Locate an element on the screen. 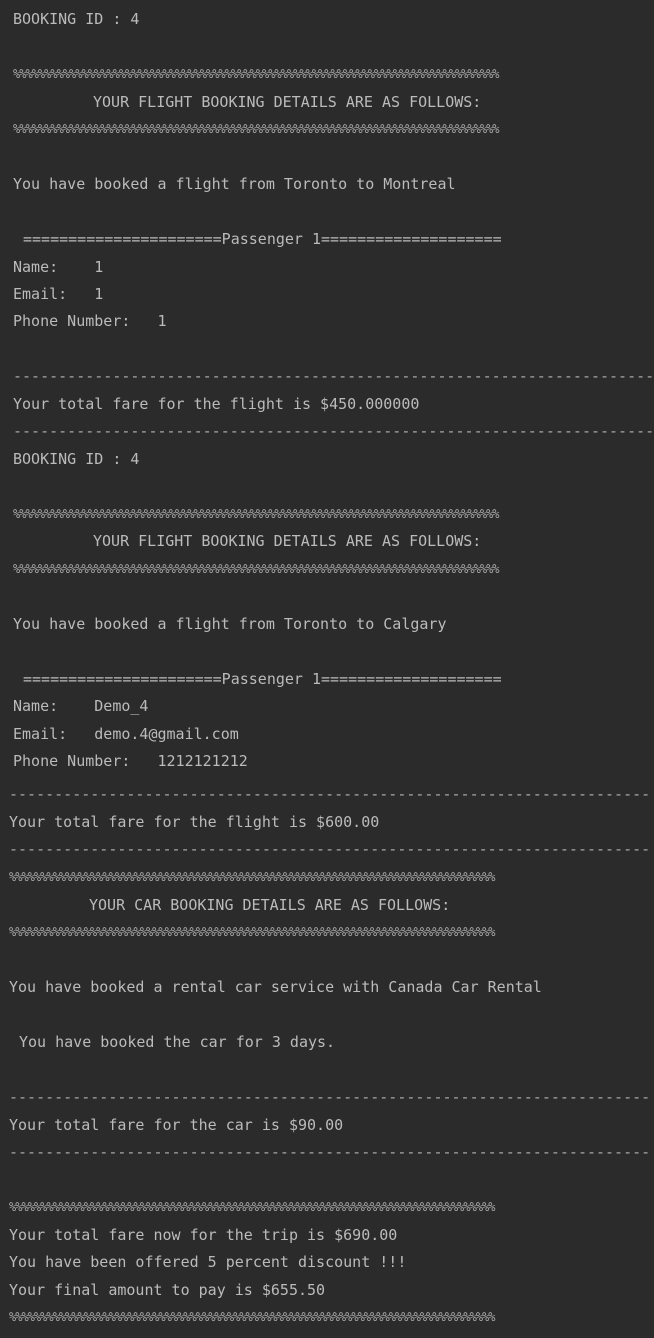 Image resolution: width=654 pixels, height=1338 pixels. console-line: YOUR CAR BOOKING DETAILS ARE AS FOLLOWS: is located at coordinates (270, 905).